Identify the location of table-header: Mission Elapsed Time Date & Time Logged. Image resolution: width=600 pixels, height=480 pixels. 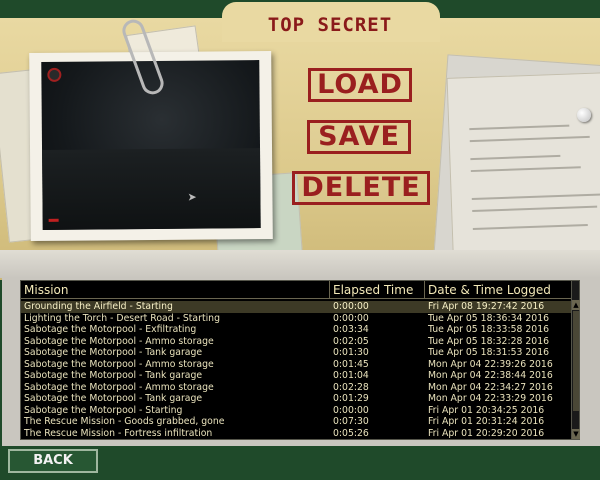
(296, 290).